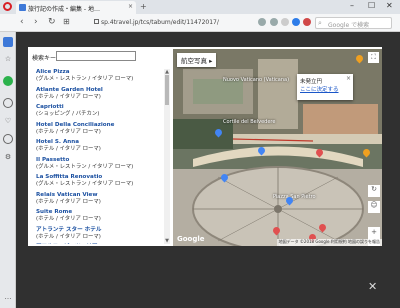 The width and height of the screenshot is (400, 308). I want to click on place-name-link: Il Passetto, so click(89, 160).